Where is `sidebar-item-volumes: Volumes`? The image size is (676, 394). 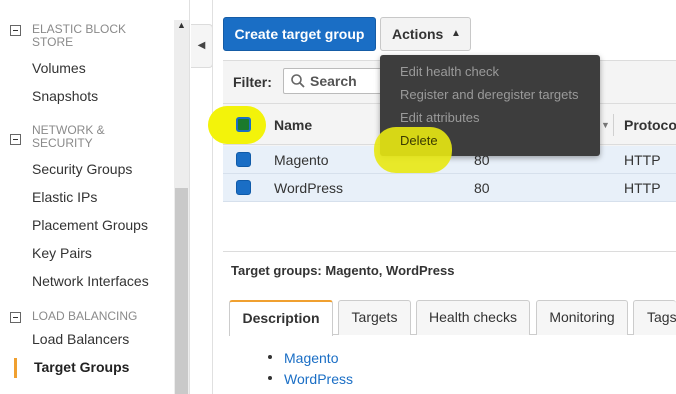 sidebar-item-volumes: Volumes is located at coordinates (59, 68).